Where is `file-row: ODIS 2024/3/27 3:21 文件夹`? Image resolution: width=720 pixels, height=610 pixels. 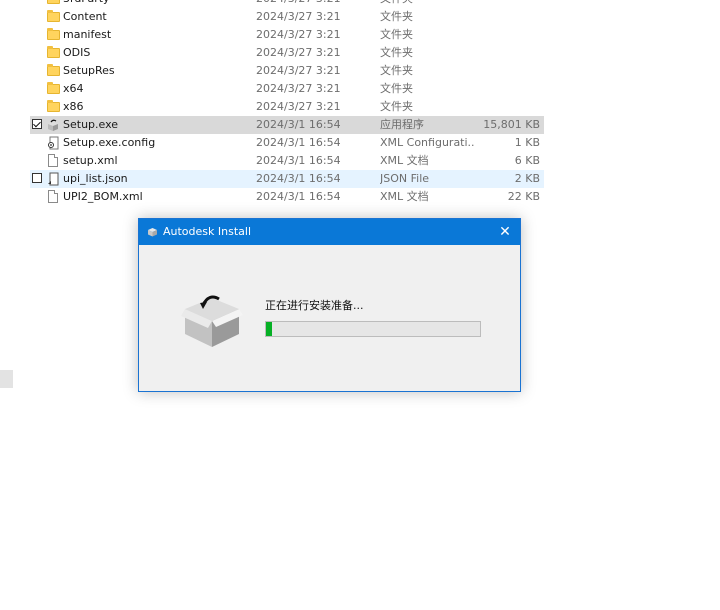 file-row: ODIS 2024/3/27 3:21 文件夹 is located at coordinates (287, 53).